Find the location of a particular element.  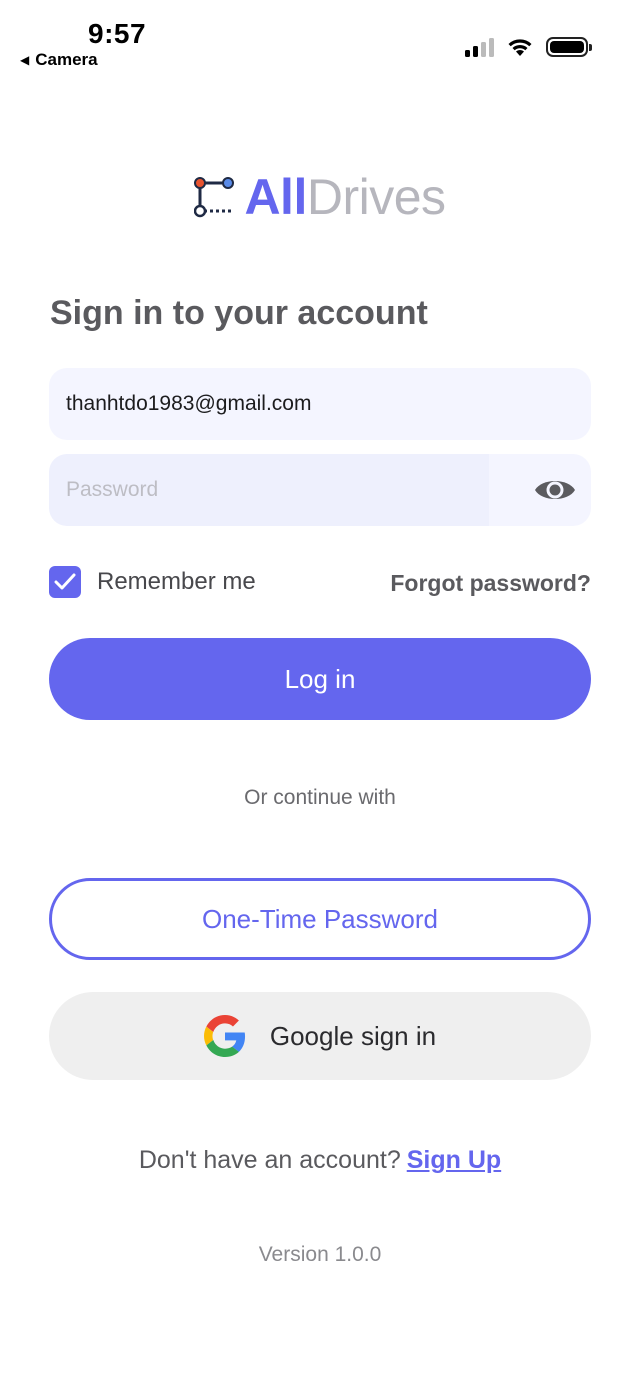

signup-row: Don't have an account? Sign Up is located at coordinates (320, 1160).